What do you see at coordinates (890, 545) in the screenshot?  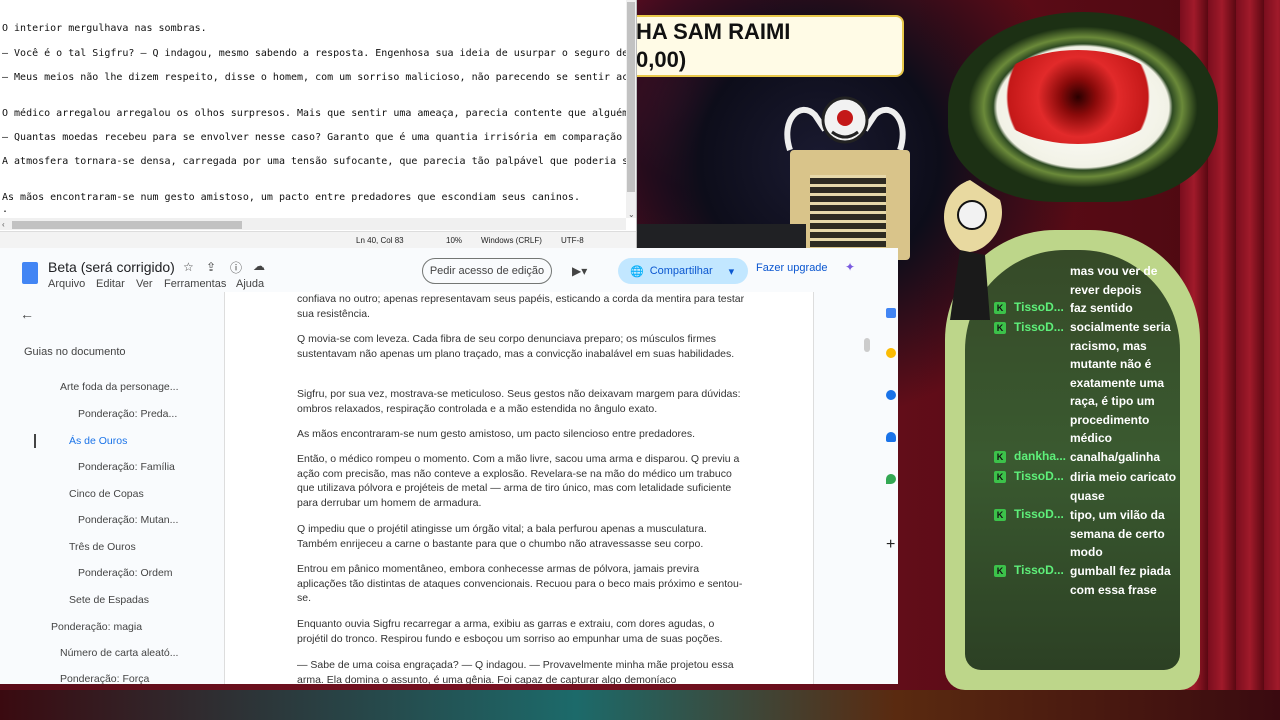 I see `add-addon-icon: +` at bounding box center [890, 545].